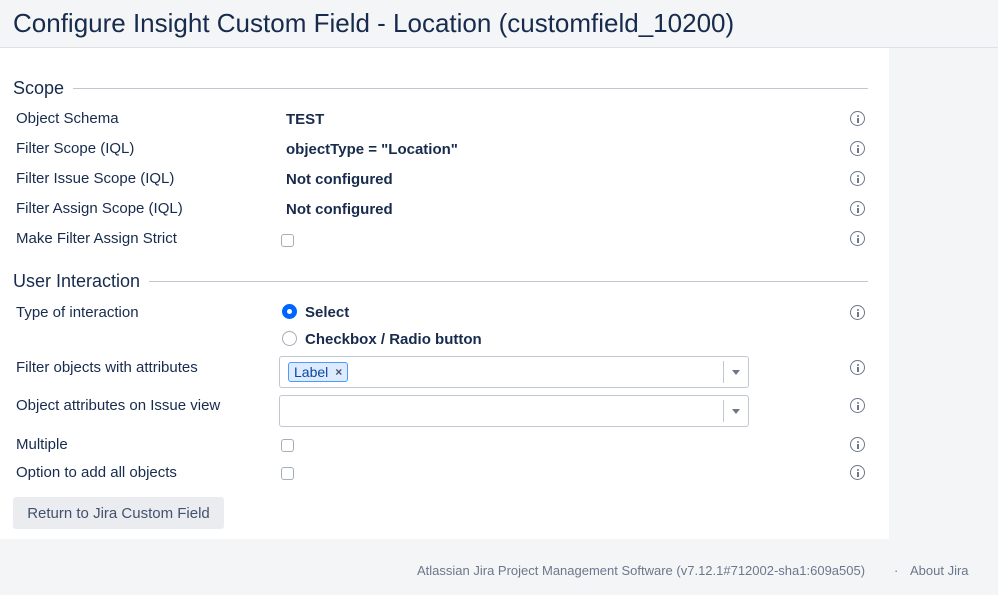 Image resolution: width=998 pixels, height=595 pixels. Describe the element at coordinates (42, 444) in the screenshot. I see `multiple-label: Multiple` at that location.